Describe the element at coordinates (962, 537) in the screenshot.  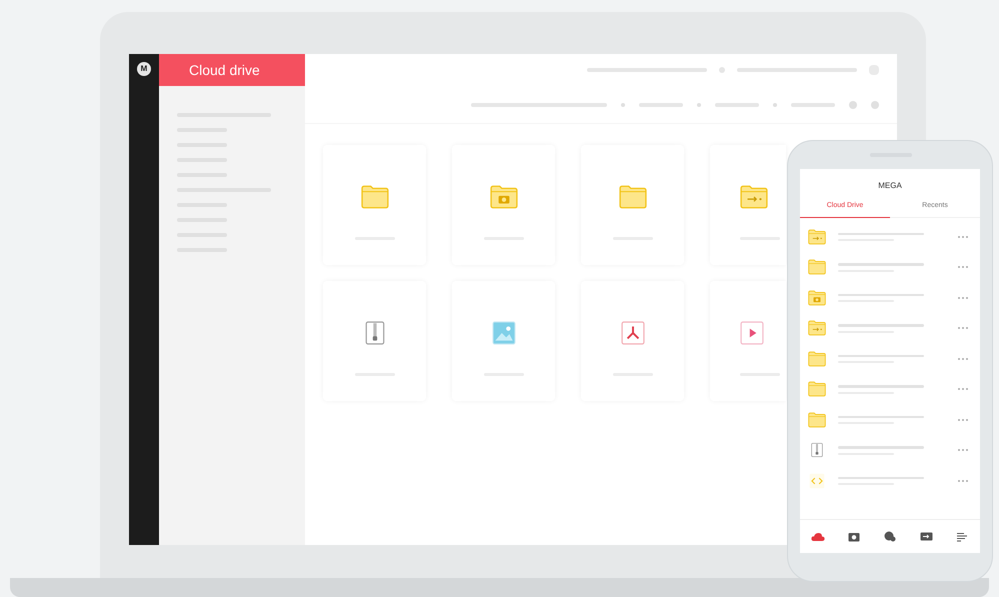
I see `menu-icon` at that location.